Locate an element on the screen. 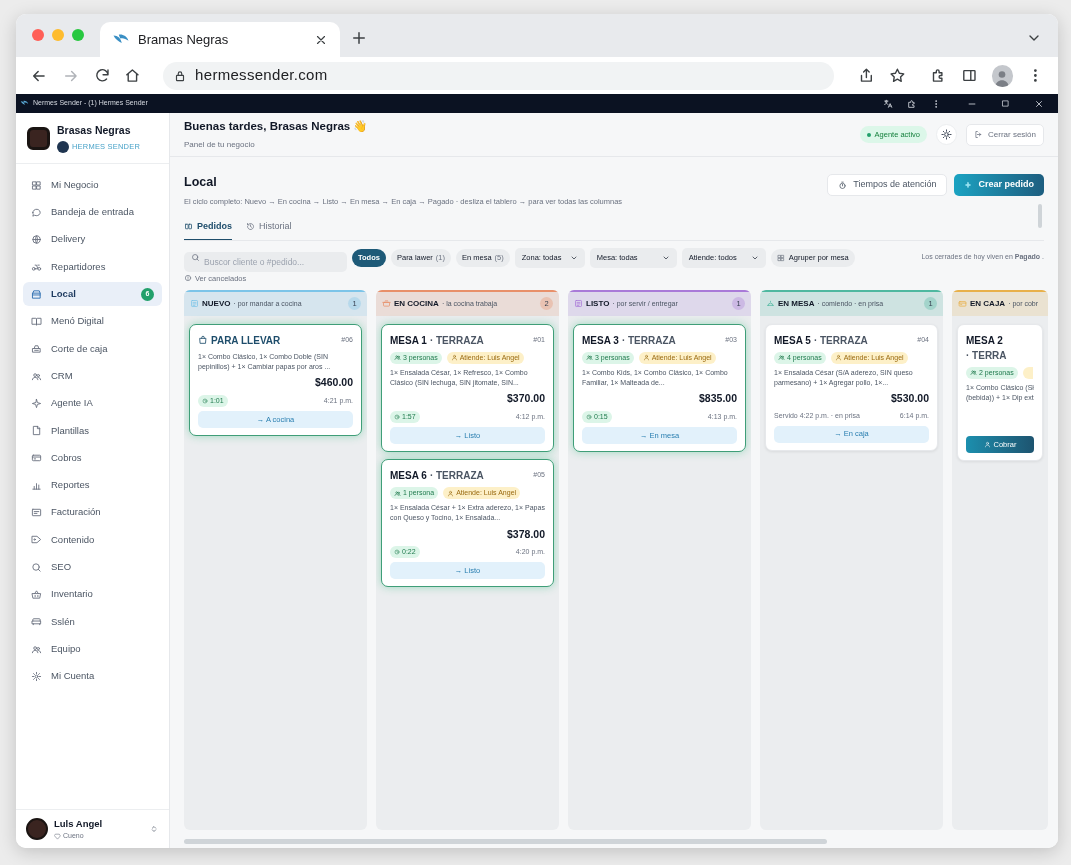  sidebar-item: Mi Negocio is located at coordinates (92, 185).